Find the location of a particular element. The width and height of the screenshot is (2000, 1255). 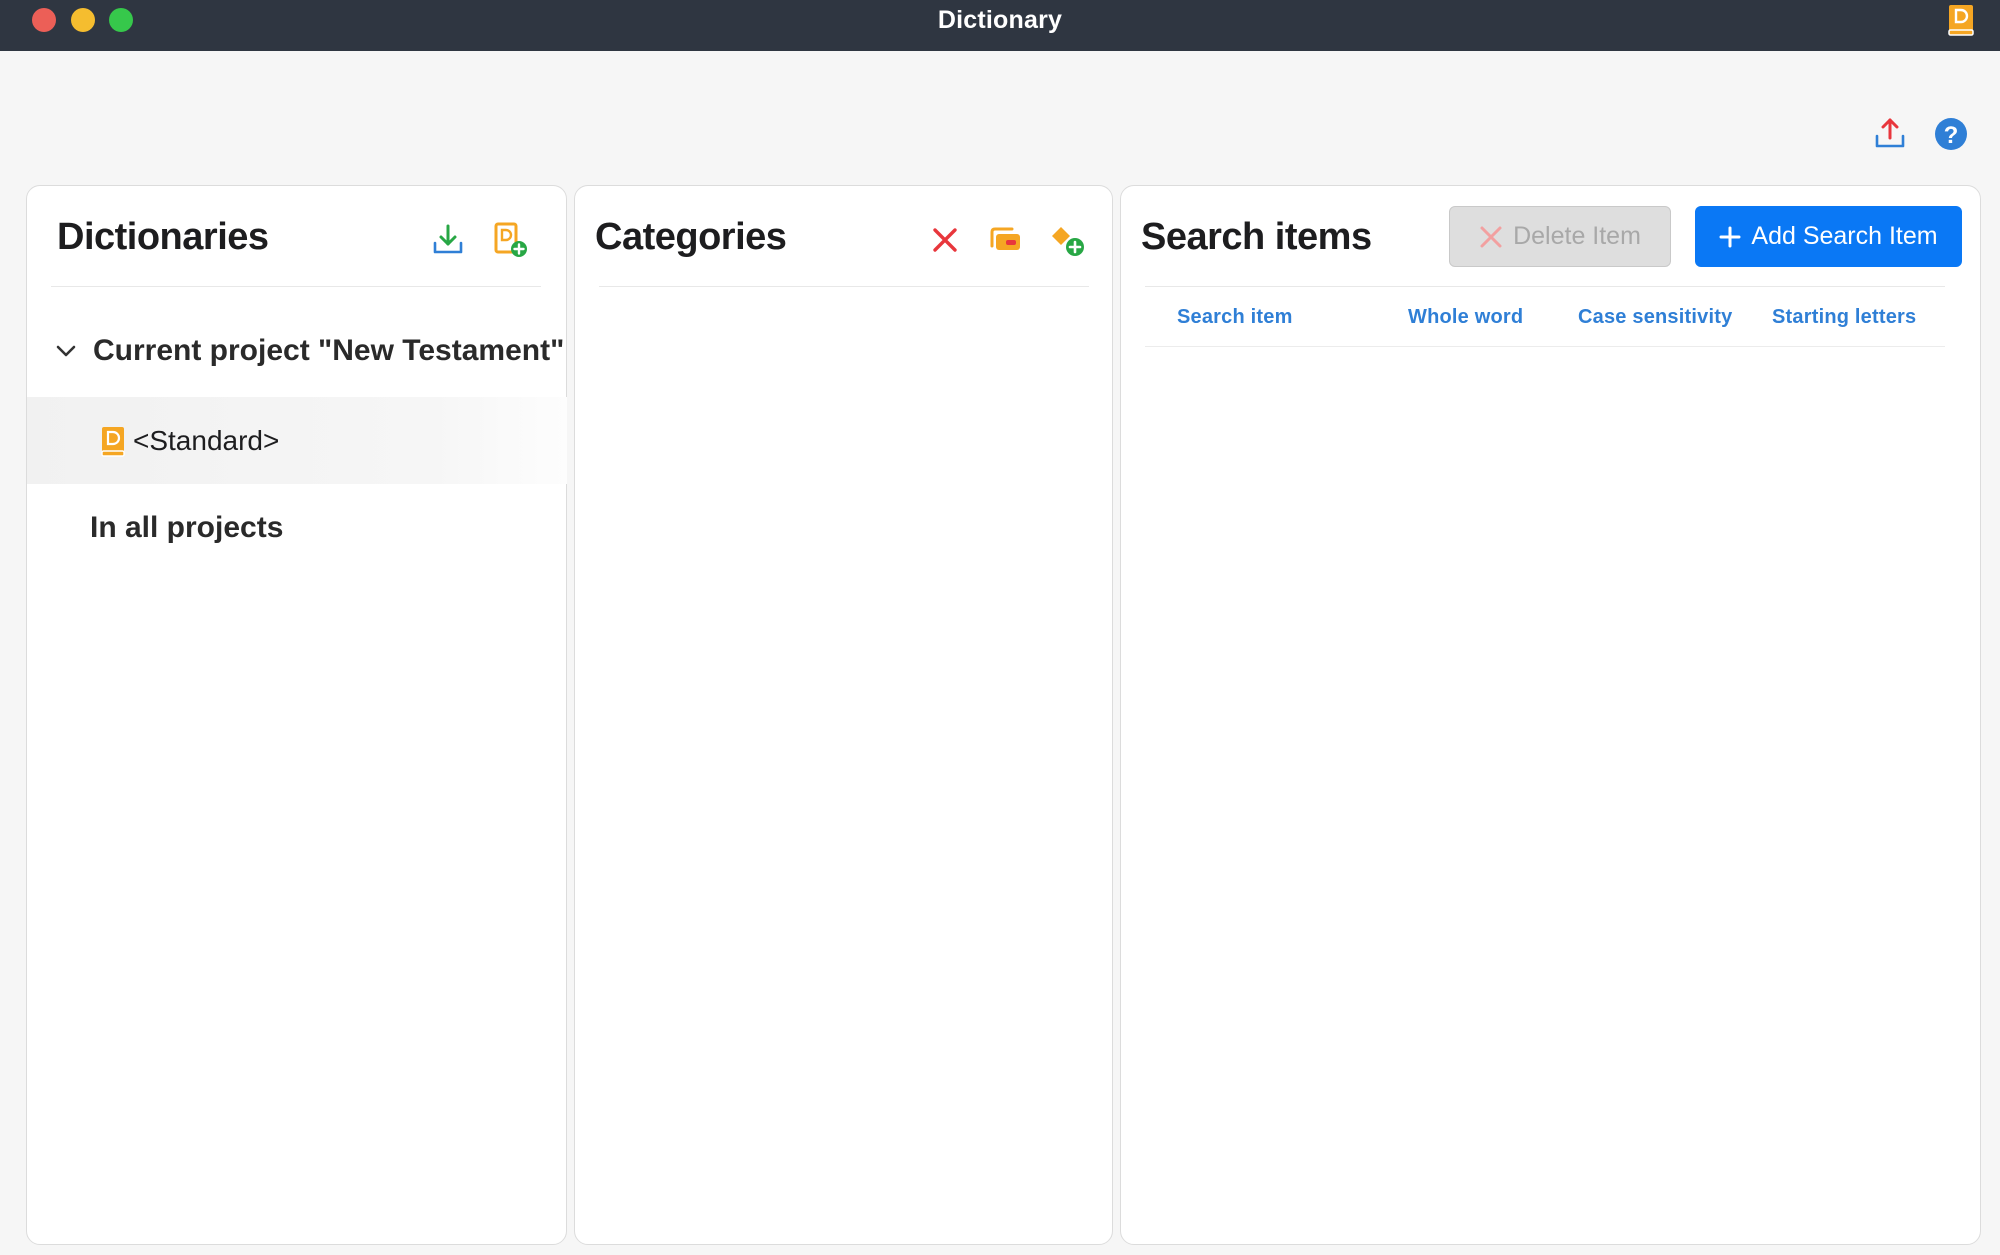

title-bar: Dictionary is located at coordinates (1000, 25).